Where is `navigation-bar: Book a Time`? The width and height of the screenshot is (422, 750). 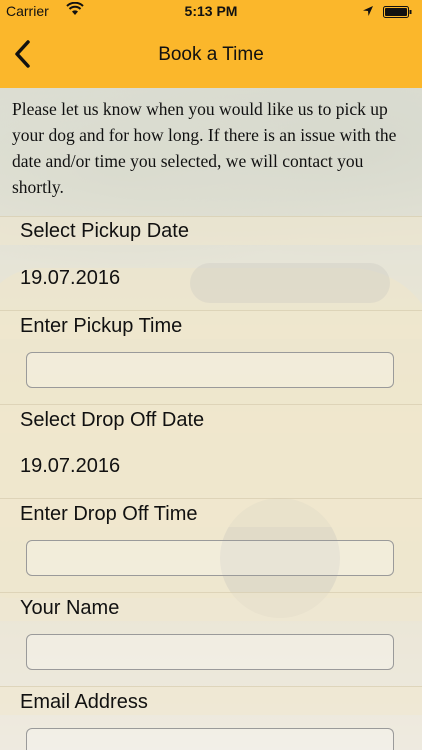 navigation-bar: Book a Time is located at coordinates (211, 54).